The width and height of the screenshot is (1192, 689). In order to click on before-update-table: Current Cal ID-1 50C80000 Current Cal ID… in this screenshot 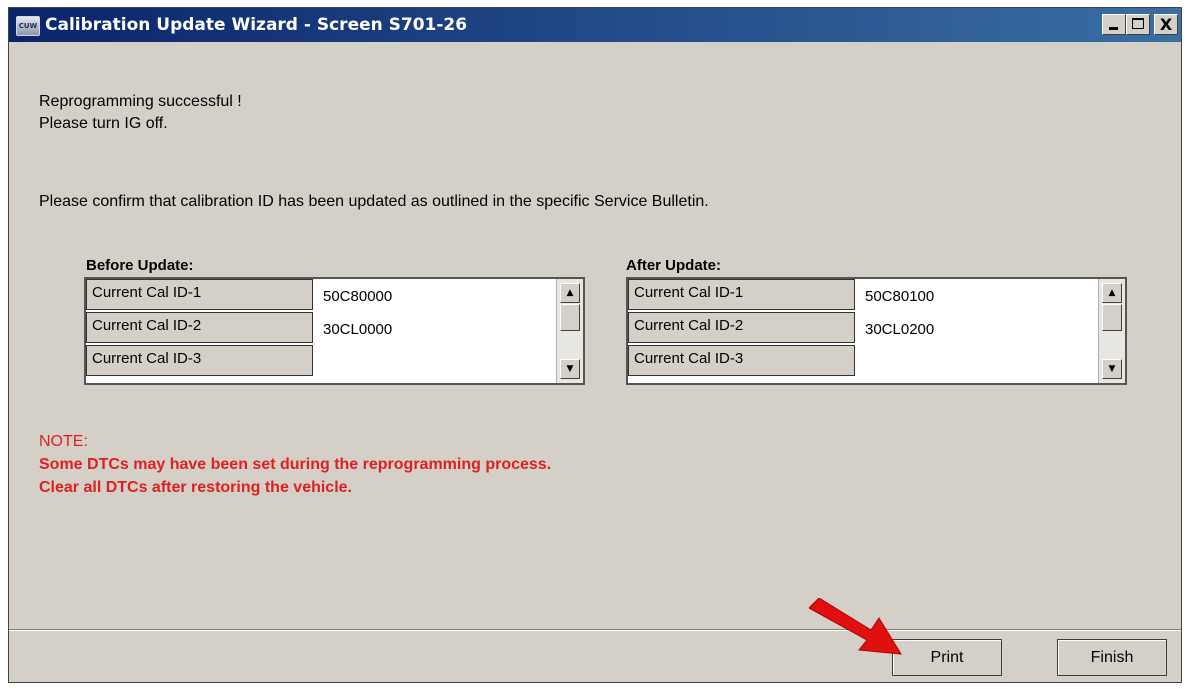, I will do `click(334, 331)`.